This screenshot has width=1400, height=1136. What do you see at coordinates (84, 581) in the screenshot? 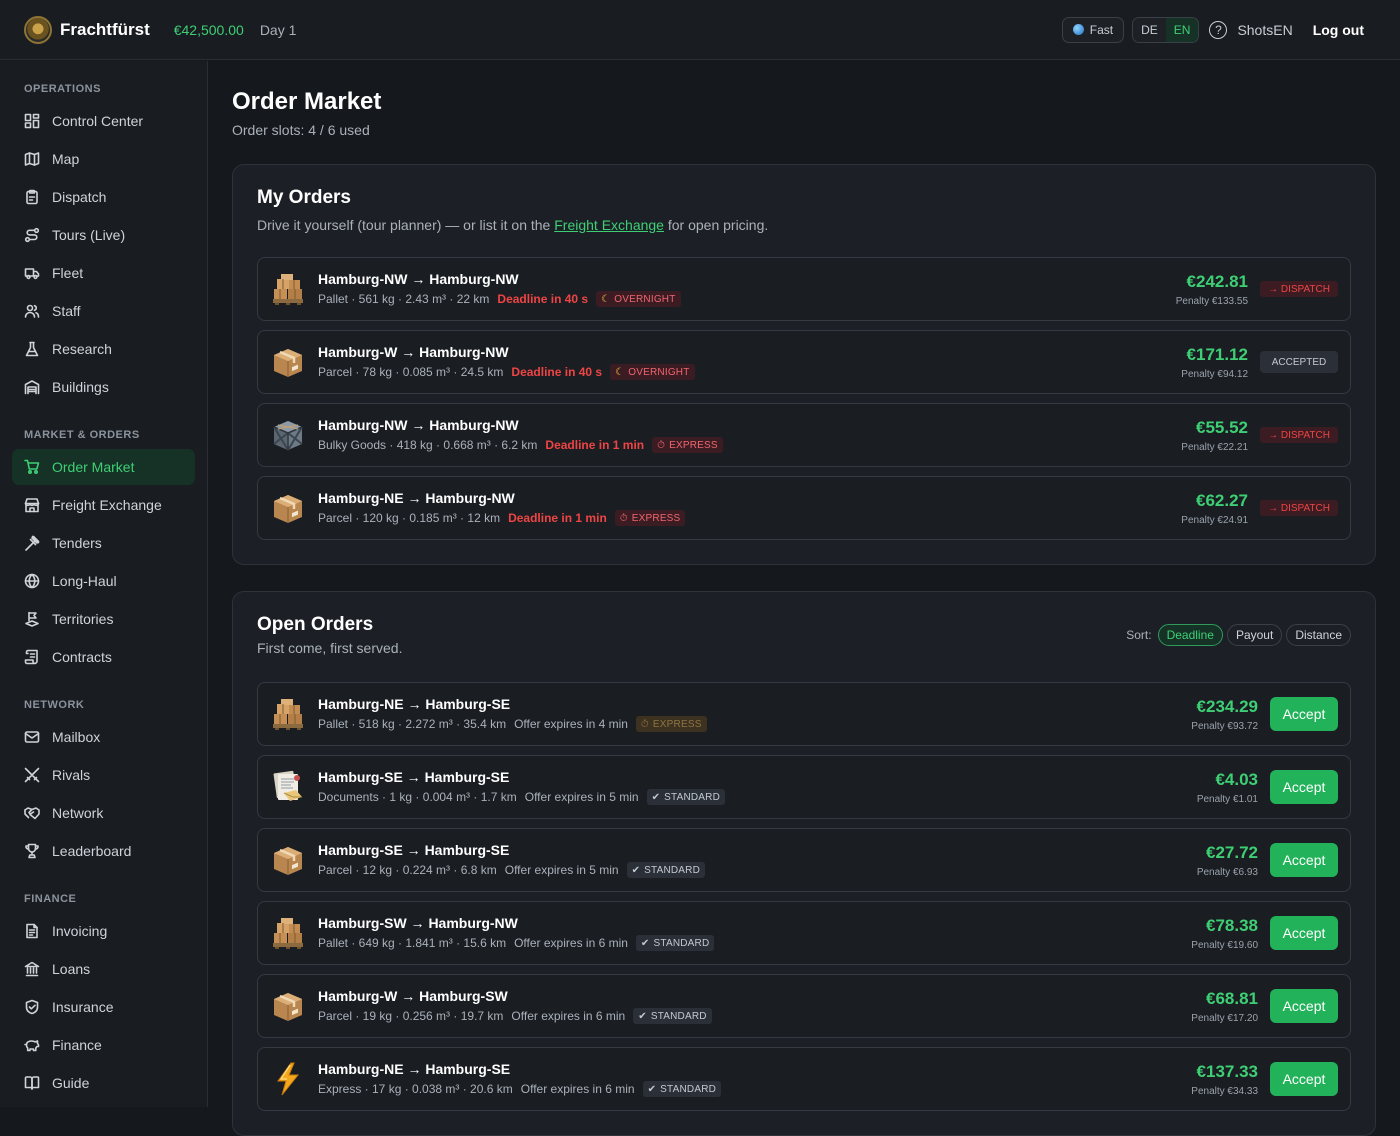
I see `sidebar-item-label: Long-Haul` at bounding box center [84, 581].